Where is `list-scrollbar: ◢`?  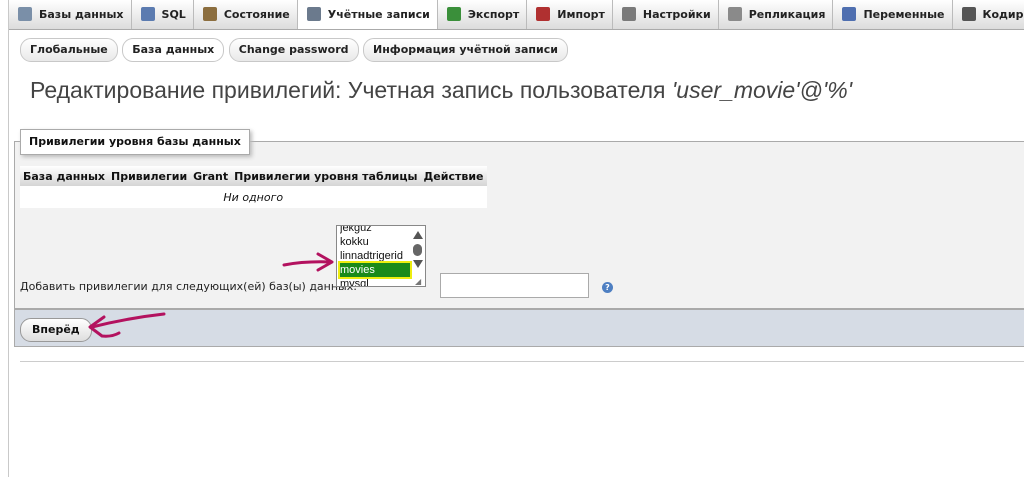 list-scrollbar: ◢ is located at coordinates (417, 256).